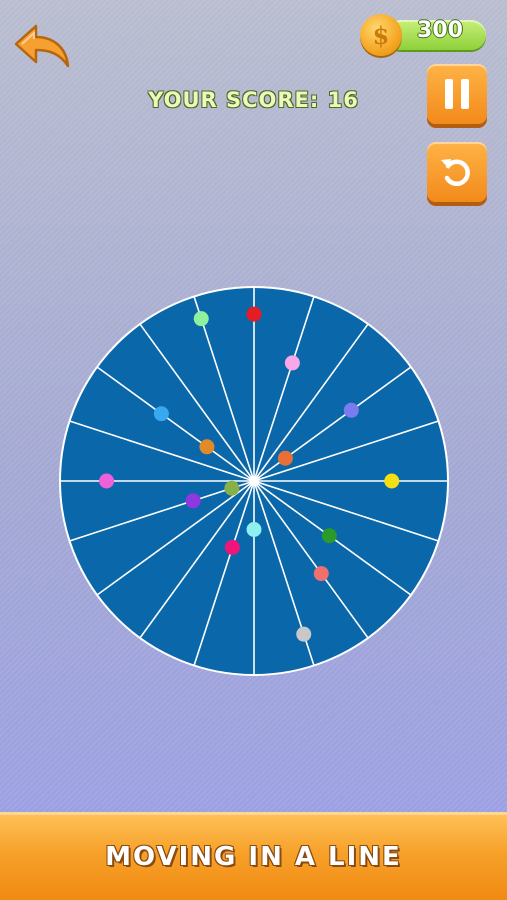  I want to click on wheel-hub, so click(254, 481).